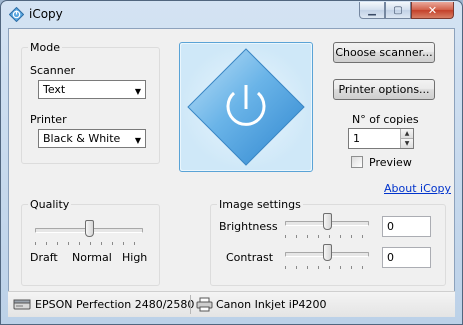 The image size is (463, 325). What do you see at coordinates (16, 14) in the screenshot?
I see `icopy-app-icon` at bounding box center [16, 14].